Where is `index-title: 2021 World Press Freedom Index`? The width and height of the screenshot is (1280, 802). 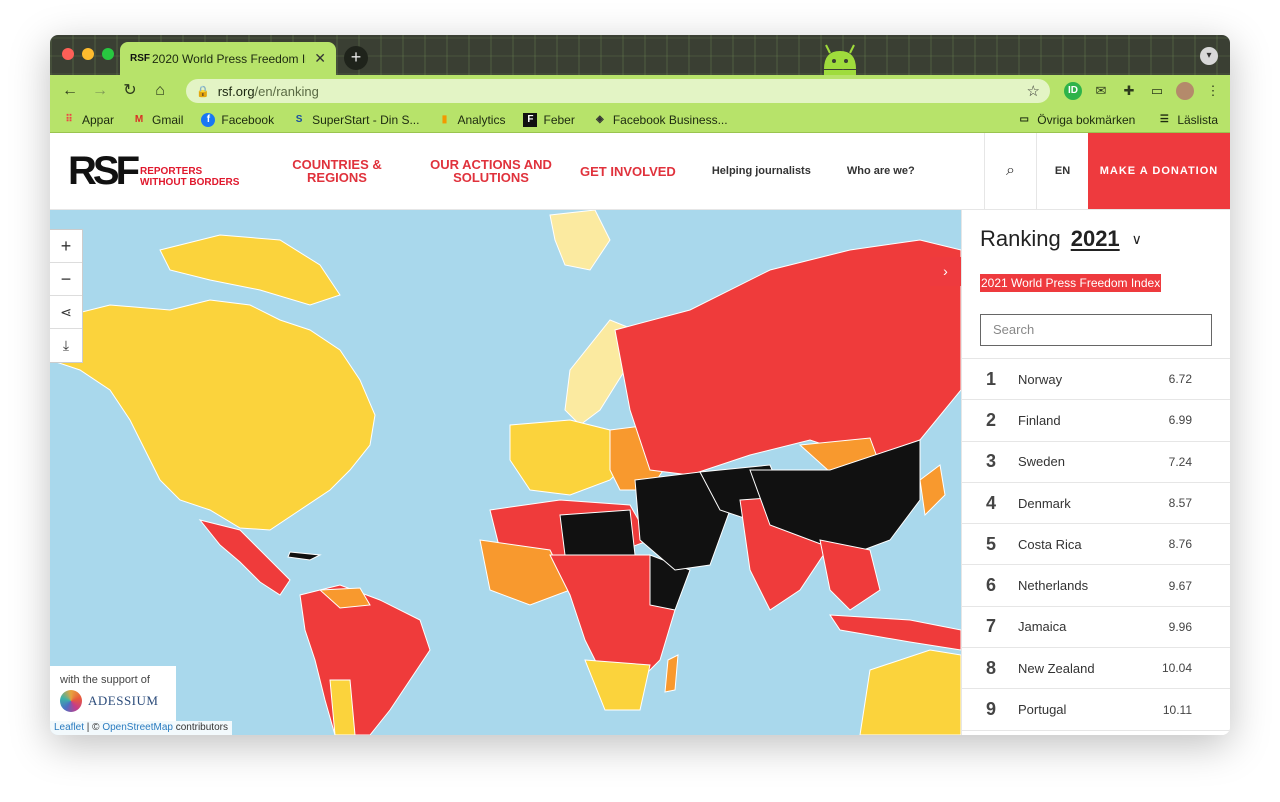 index-title: 2021 World Press Freedom Index is located at coordinates (1071, 283).